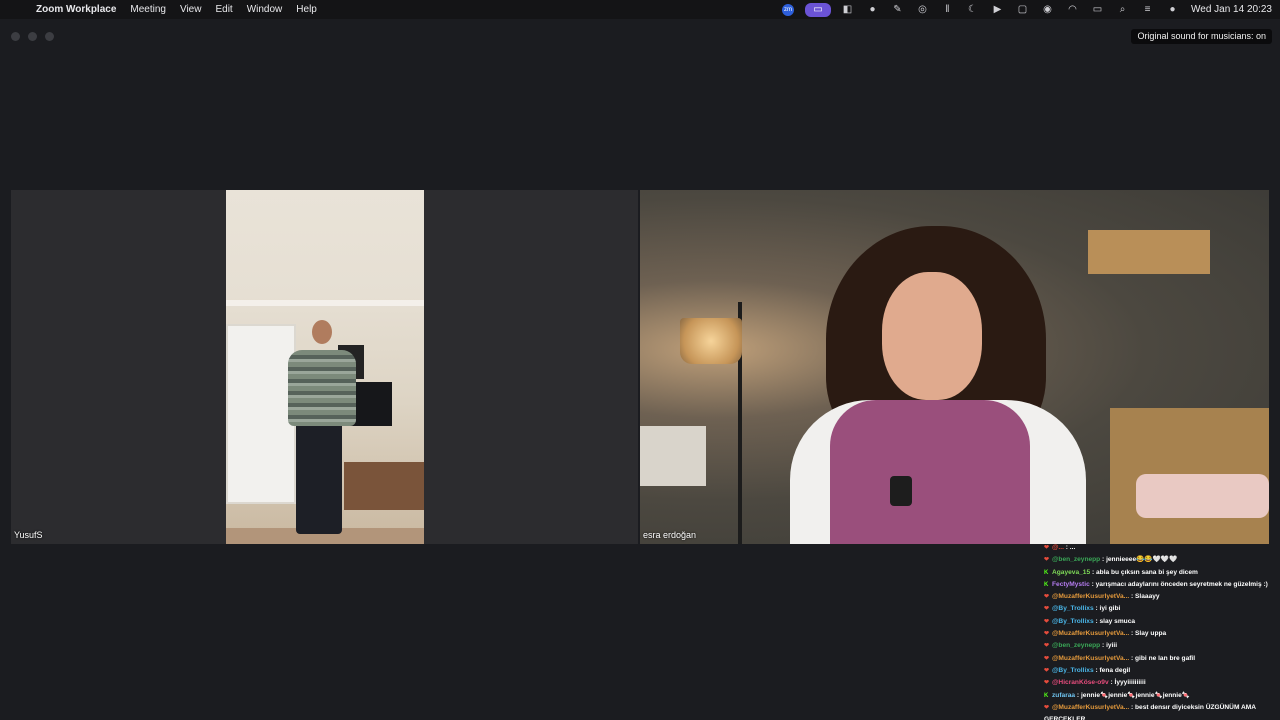  What do you see at coordinates (1071, 584) in the screenshot?
I see `chat-username: FectyMystic` at bounding box center [1071, 584].